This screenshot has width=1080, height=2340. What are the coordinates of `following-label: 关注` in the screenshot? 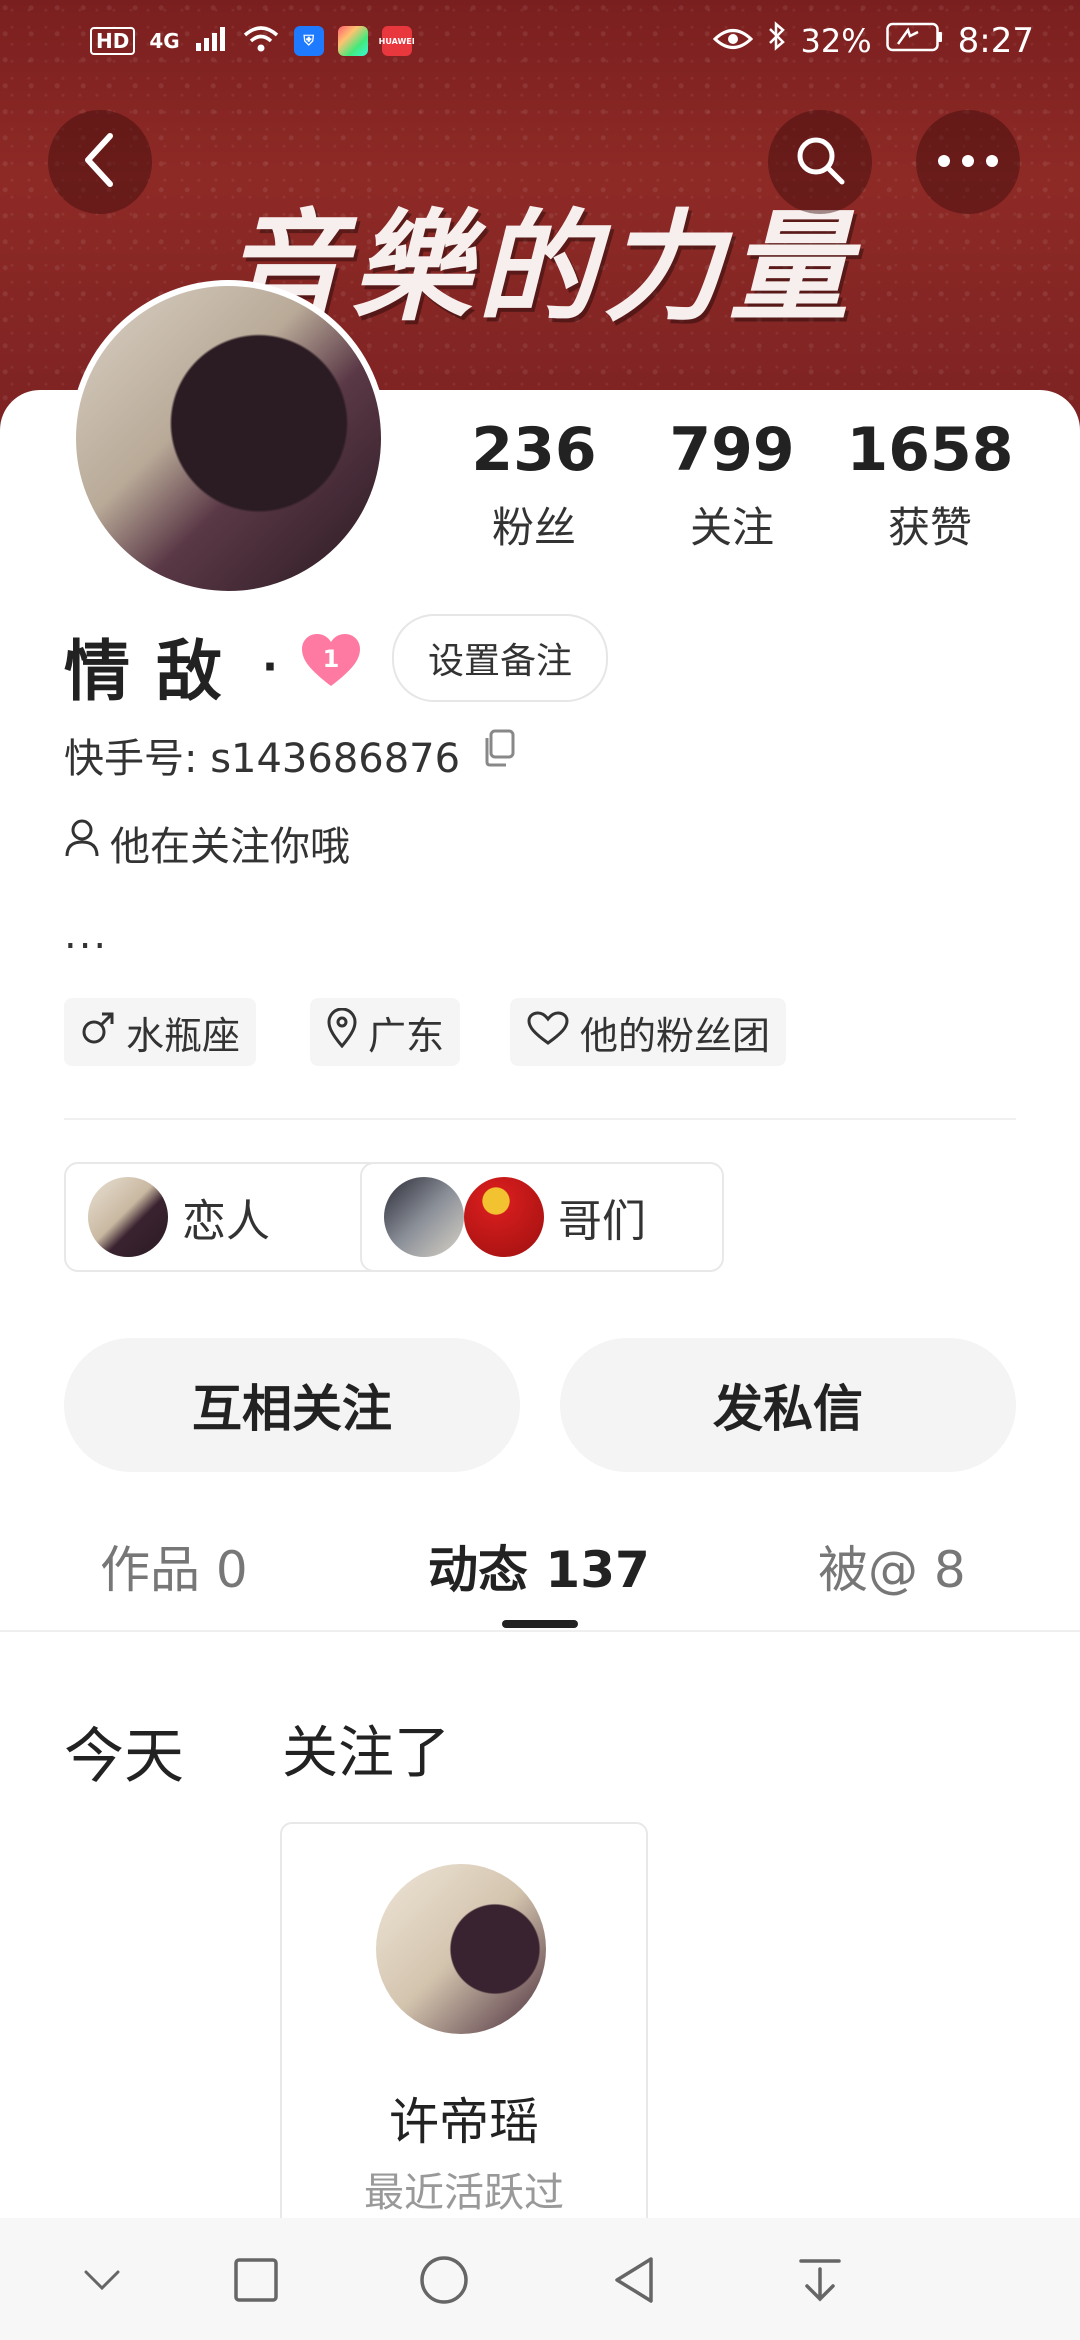 It's located at (731, 527).